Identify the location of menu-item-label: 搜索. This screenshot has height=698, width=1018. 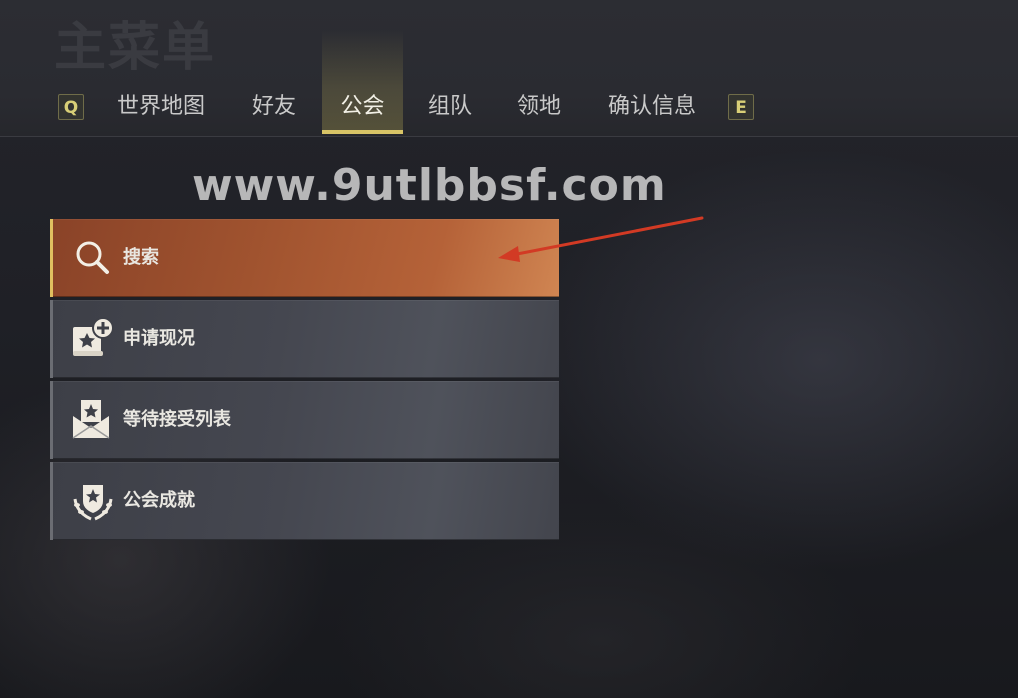
(141, 257).